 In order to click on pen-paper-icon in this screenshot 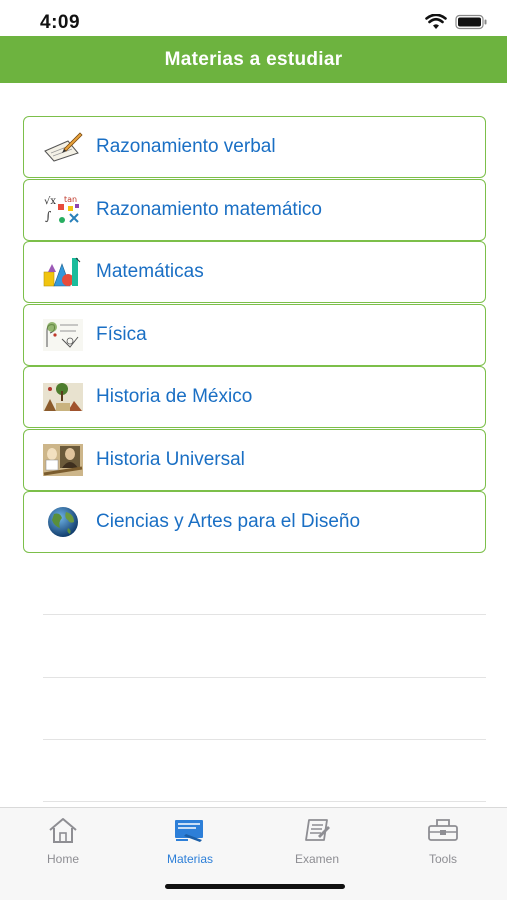, I will do `click(63, 147)`.